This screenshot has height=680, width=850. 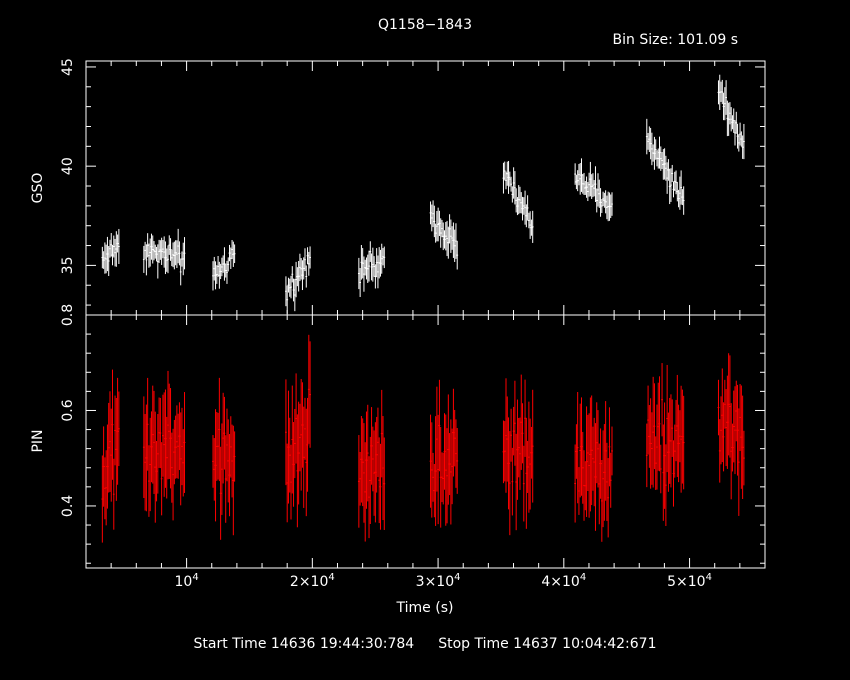 I want to click on y-tick-label: 0.6, so click(x=68, y=410).